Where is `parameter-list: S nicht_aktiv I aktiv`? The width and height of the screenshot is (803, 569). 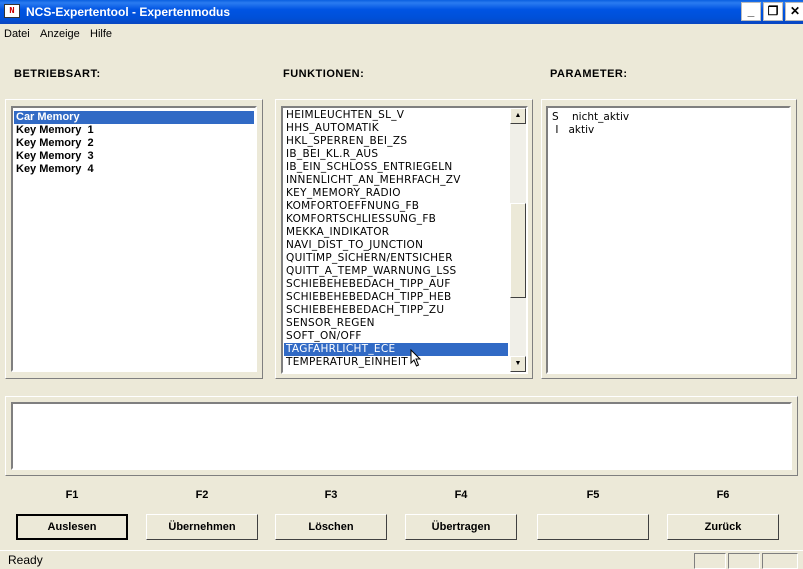
parameter-list: S nicht_aktiv I aktiv is located at coordinates (668, 240).